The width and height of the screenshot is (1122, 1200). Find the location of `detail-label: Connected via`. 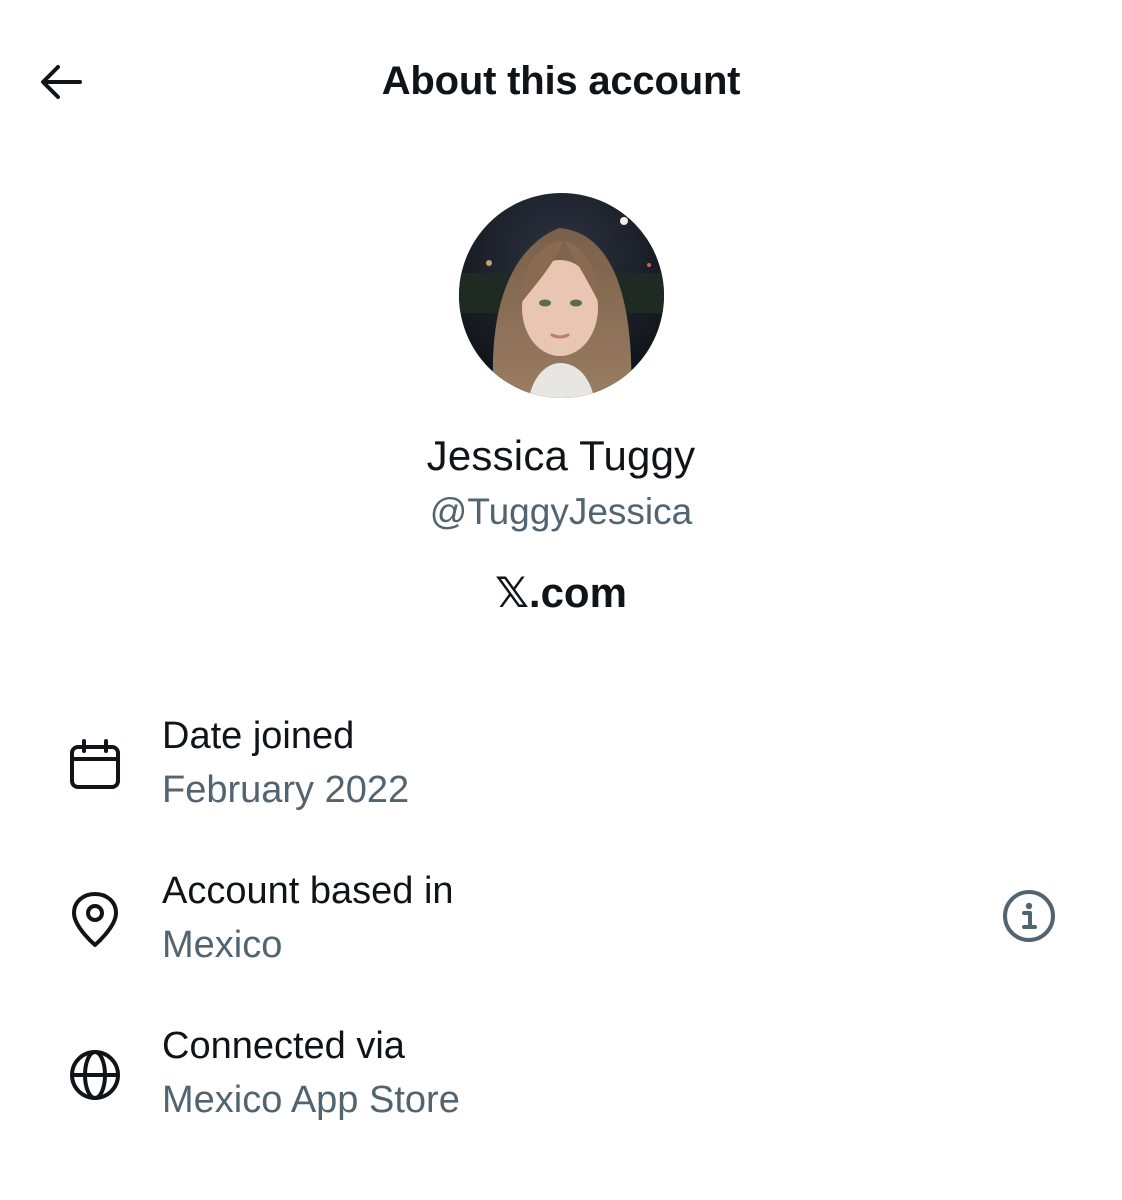

detail-label: Connected via is located at coordinates (283, 1046).